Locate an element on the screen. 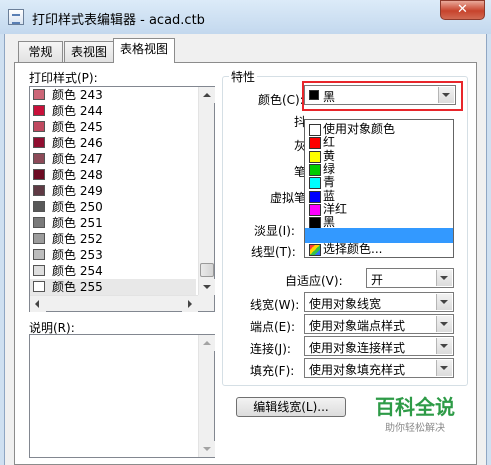 The height and width of the screenshot is (465, 491). highlight-annotation is located at coordinates (382, 96).